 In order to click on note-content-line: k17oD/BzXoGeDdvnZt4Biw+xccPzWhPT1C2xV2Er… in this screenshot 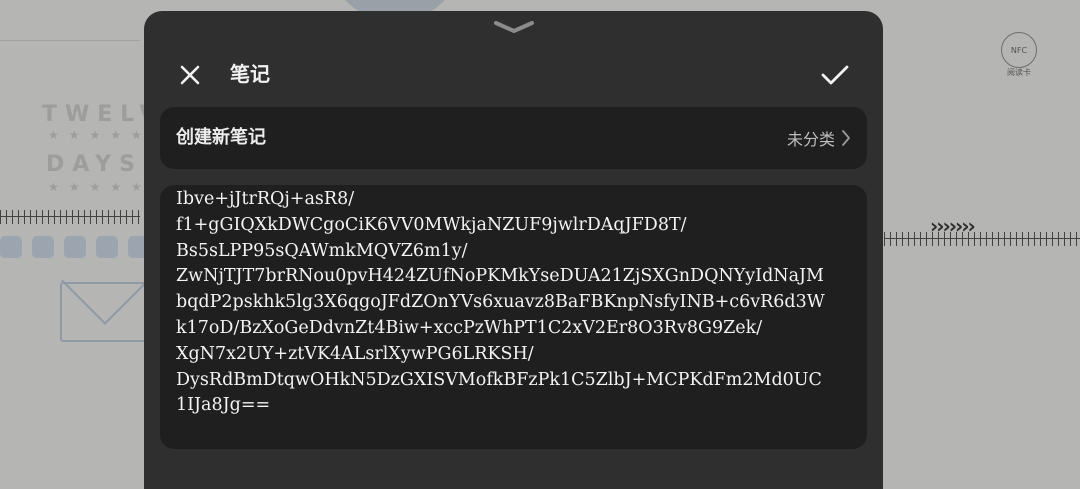, I will do `click(469, 327)`.